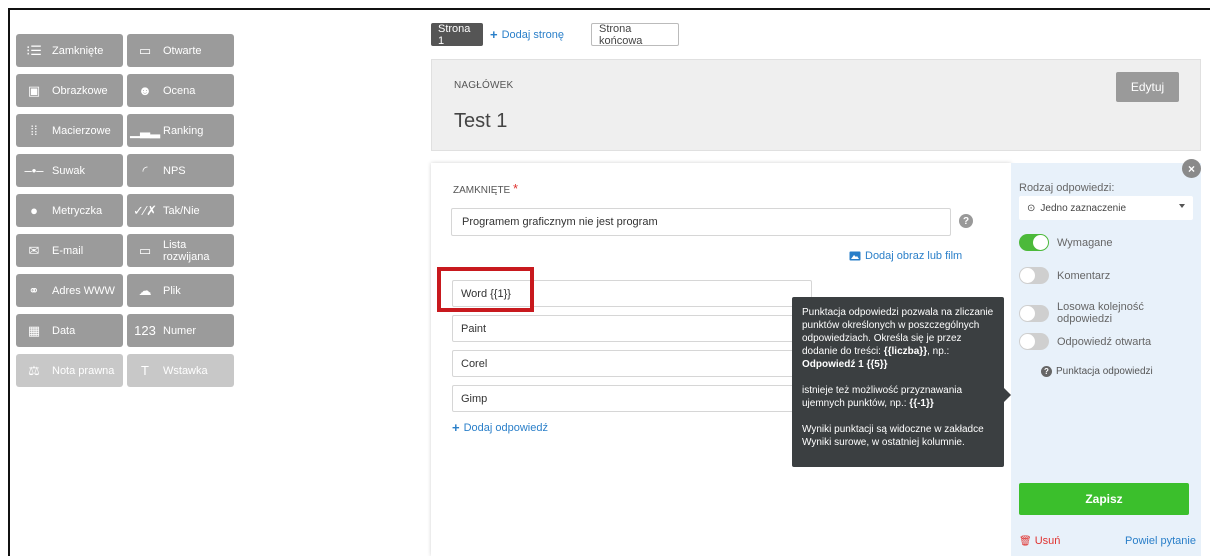 The width and height of the screenshot is (1210, 556). I want to click on palette-button: ⚖ Nota prawna, so click(69, 370).